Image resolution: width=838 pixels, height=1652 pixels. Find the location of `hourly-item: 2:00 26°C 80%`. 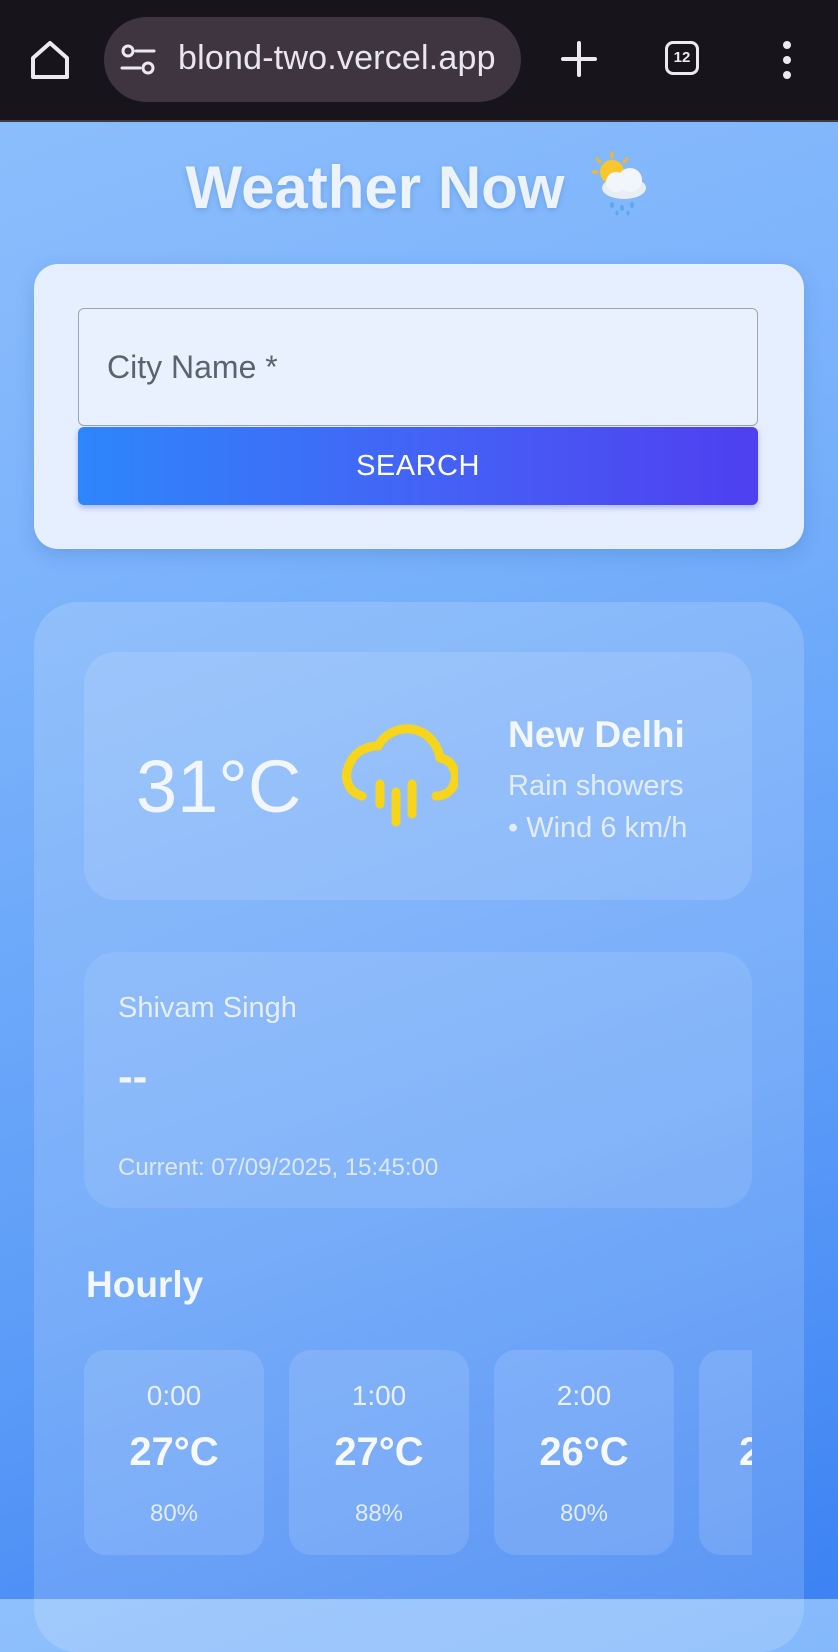

hourly-item: 2:00 26°C 80% is located at coordinates (584, 1452).